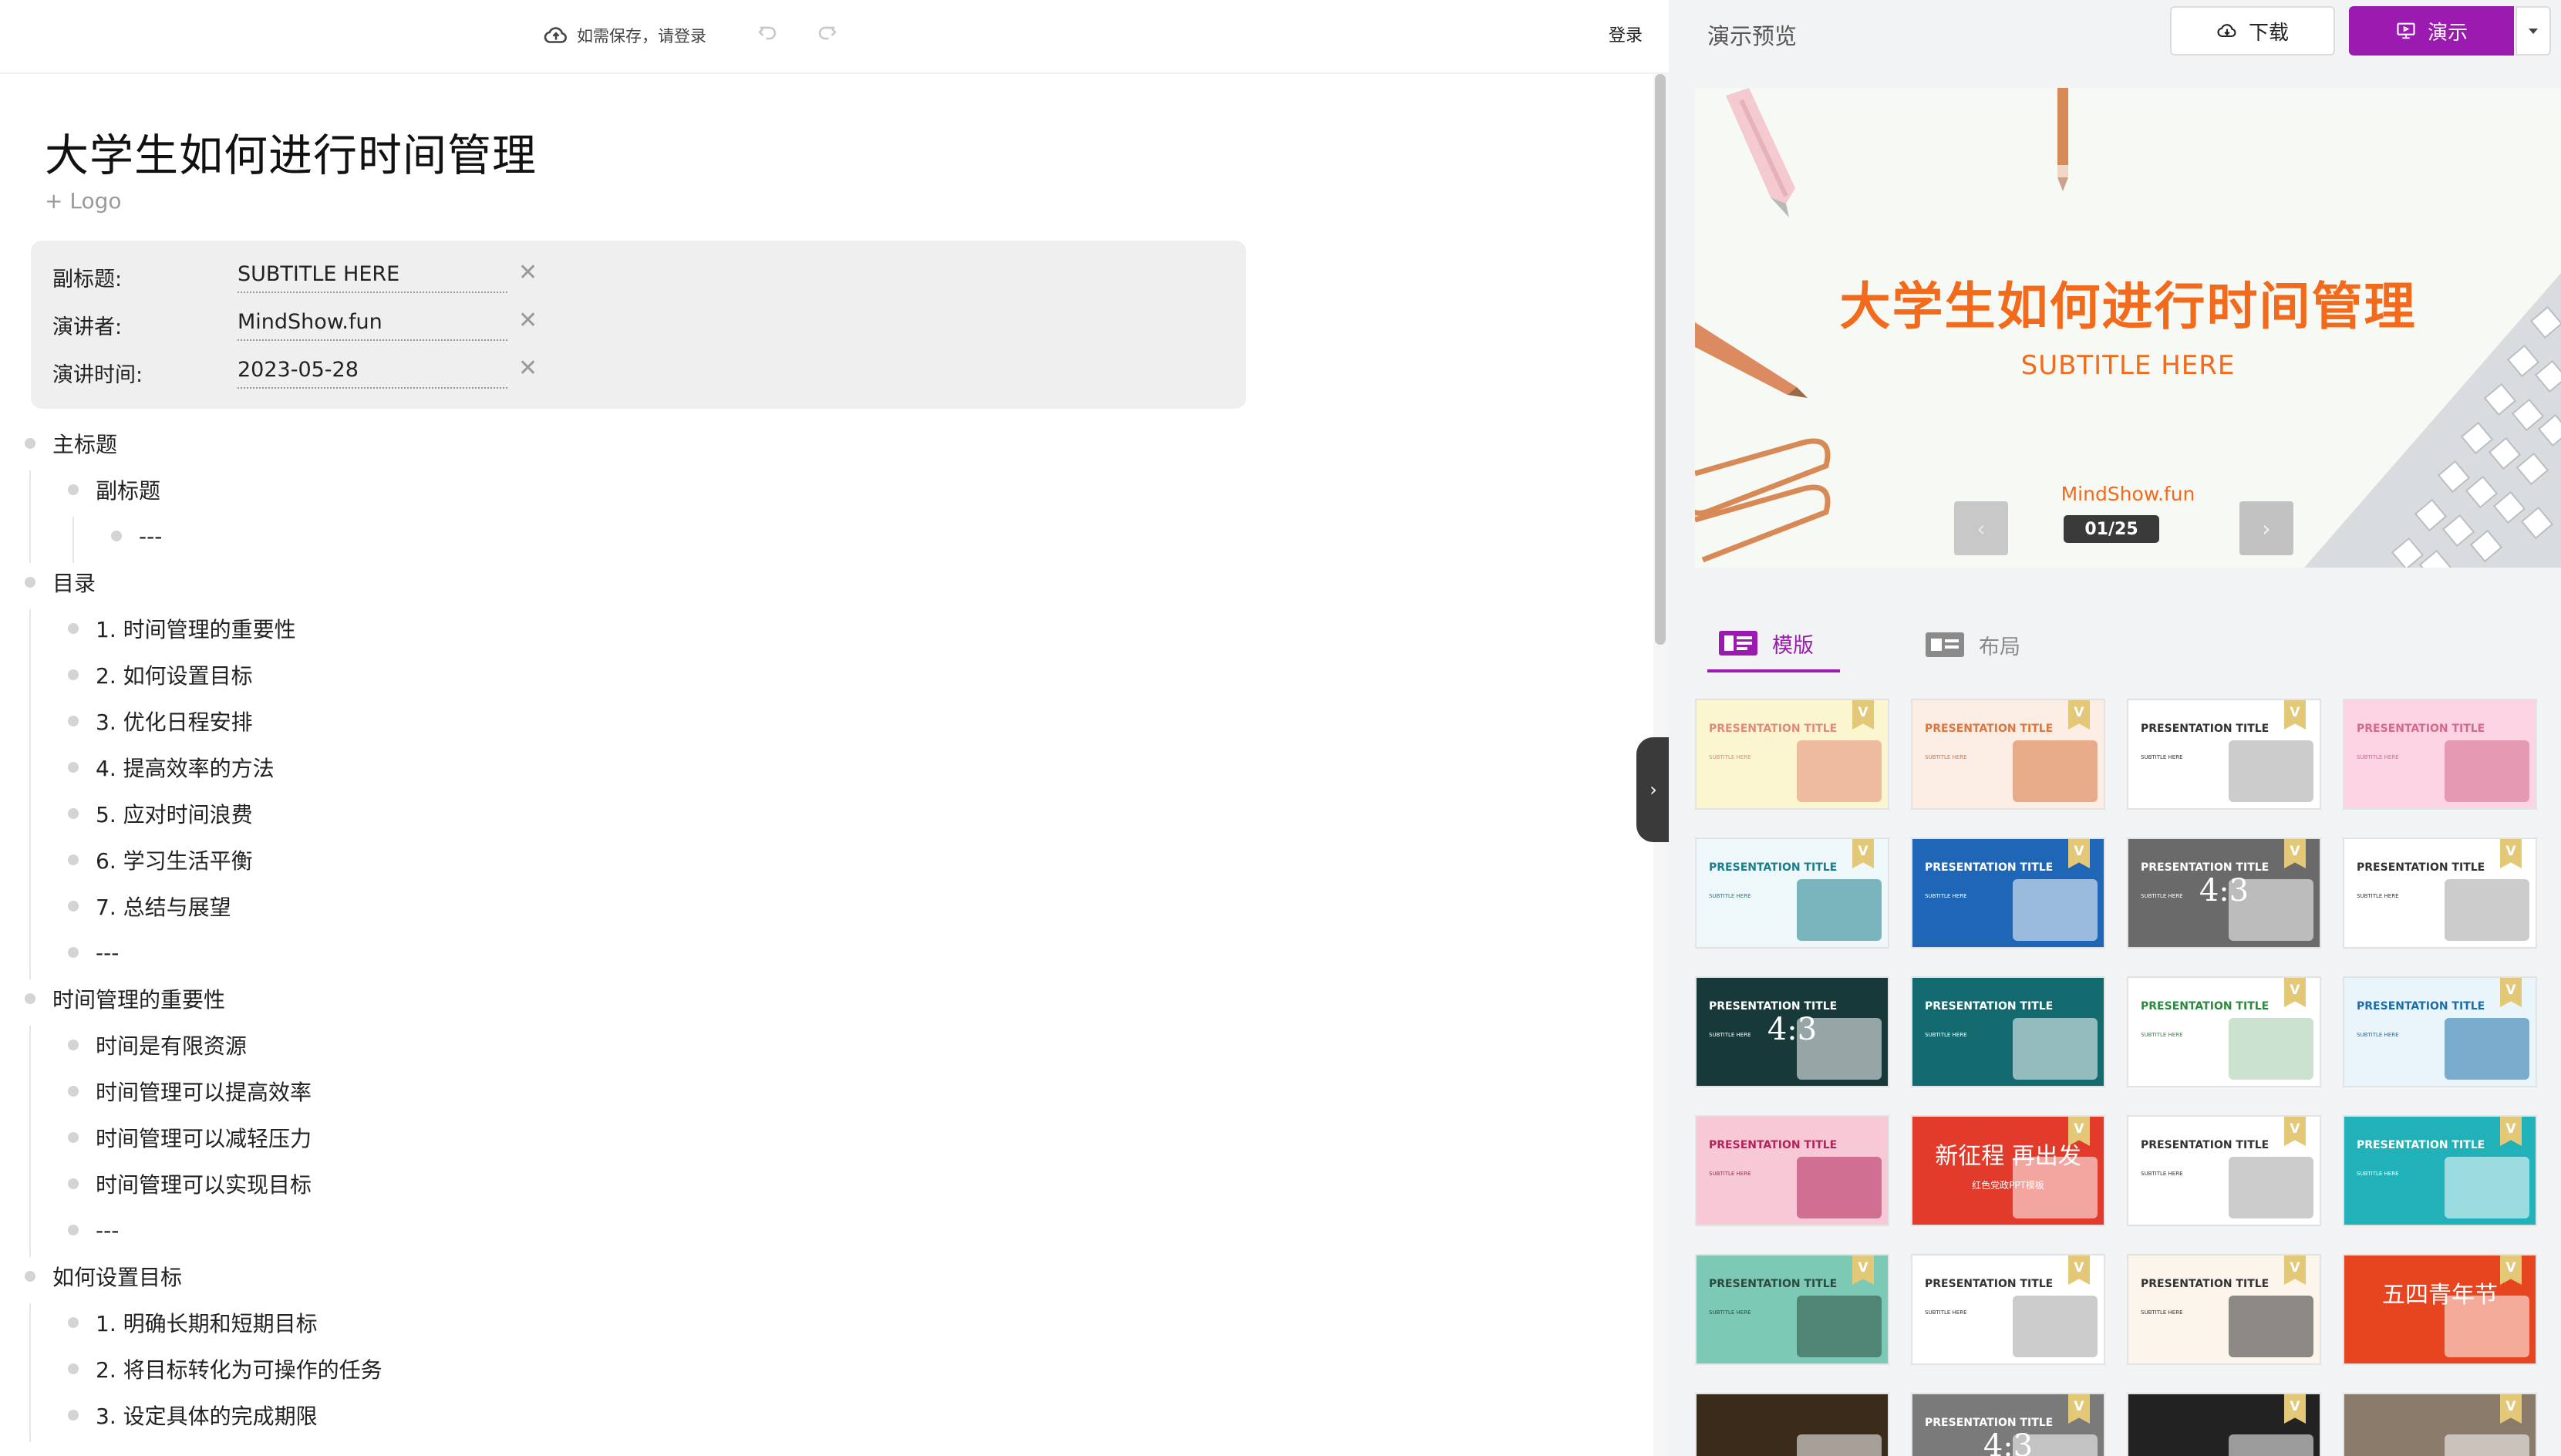 This screenshot has height=1456, width=2561. What do you see at coordinates (125, 999) in the screenshot?
I see `outline-heading: 时间管理的重要性` at bounding box center [125, 999].